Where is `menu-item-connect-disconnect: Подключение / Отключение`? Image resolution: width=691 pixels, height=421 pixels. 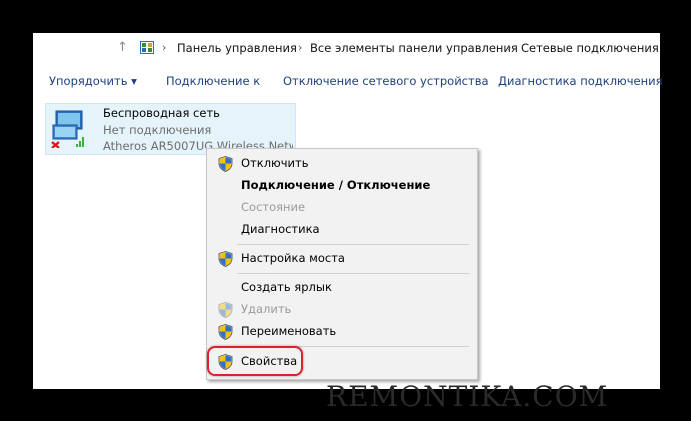
menu-item-connect-disconnect: Подключение / Отключение is located at coordinates (342, 186).